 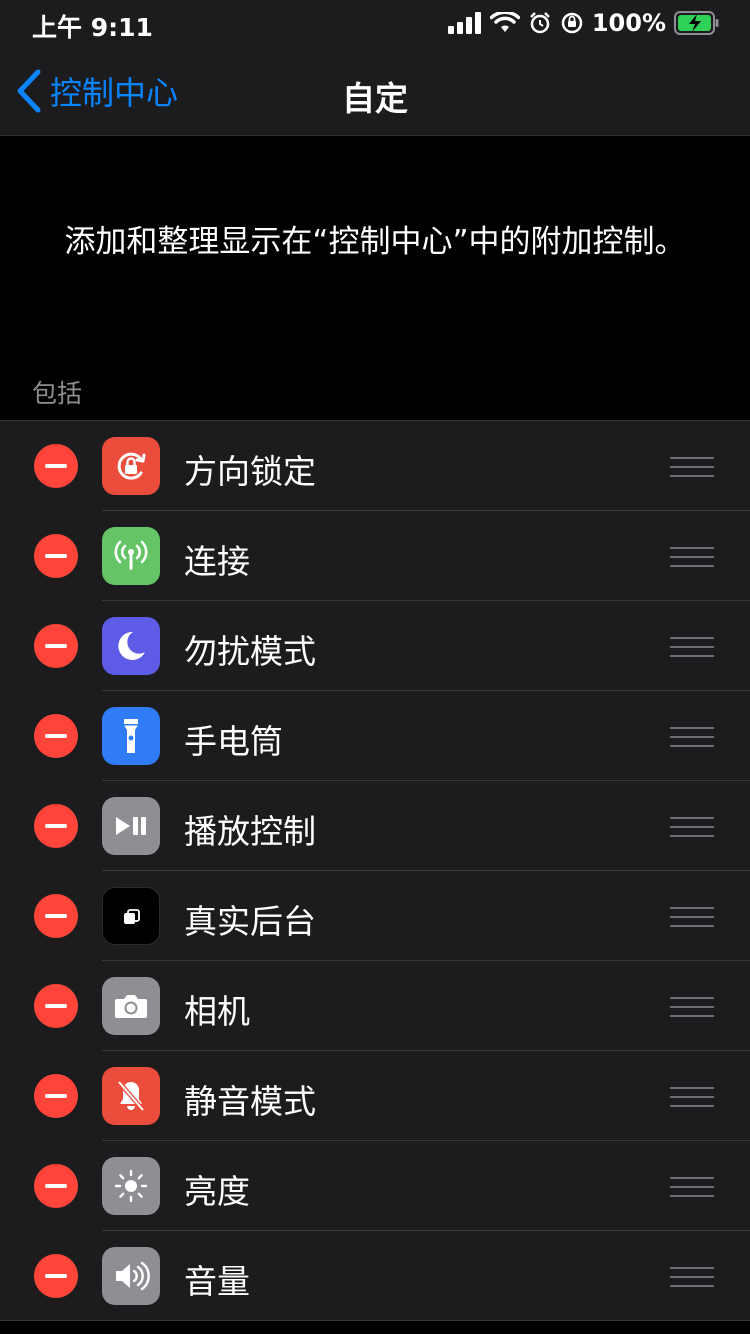 What do you see at coordinates (131, 826) in the screenshot?
I see `play-pause-icon` at bounding box center [131, 826].